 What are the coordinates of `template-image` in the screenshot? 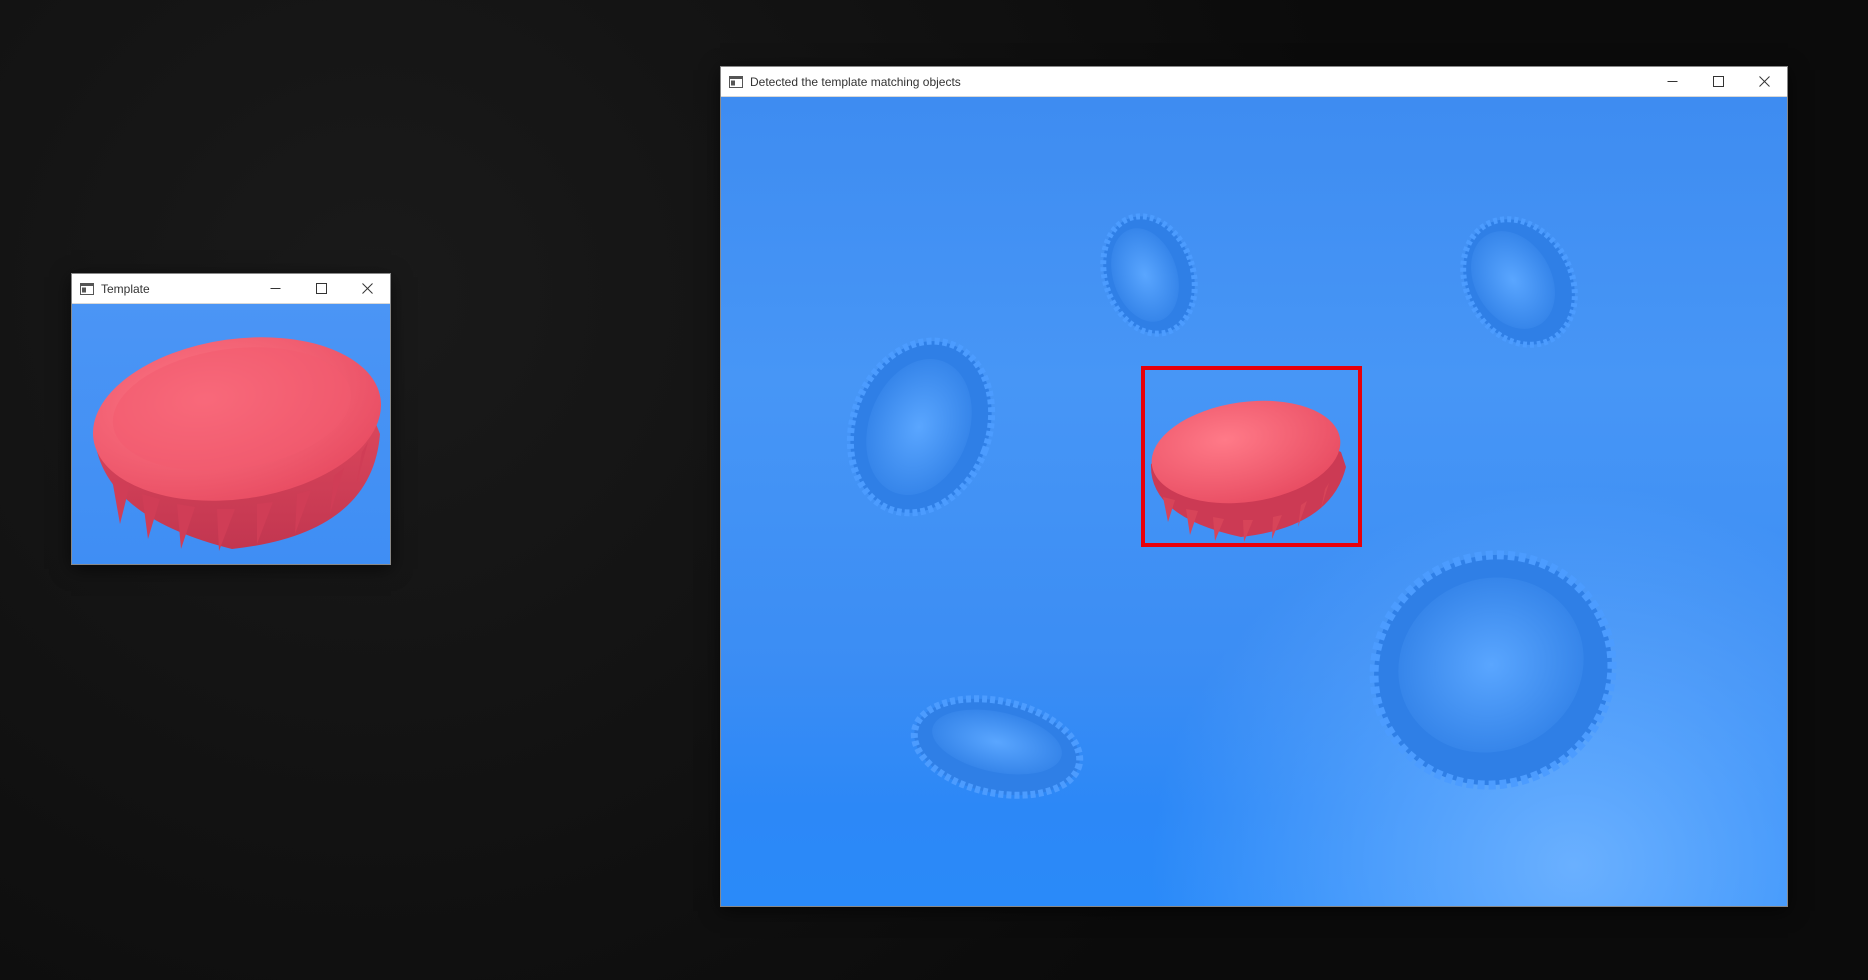 It's located at (231, 434).